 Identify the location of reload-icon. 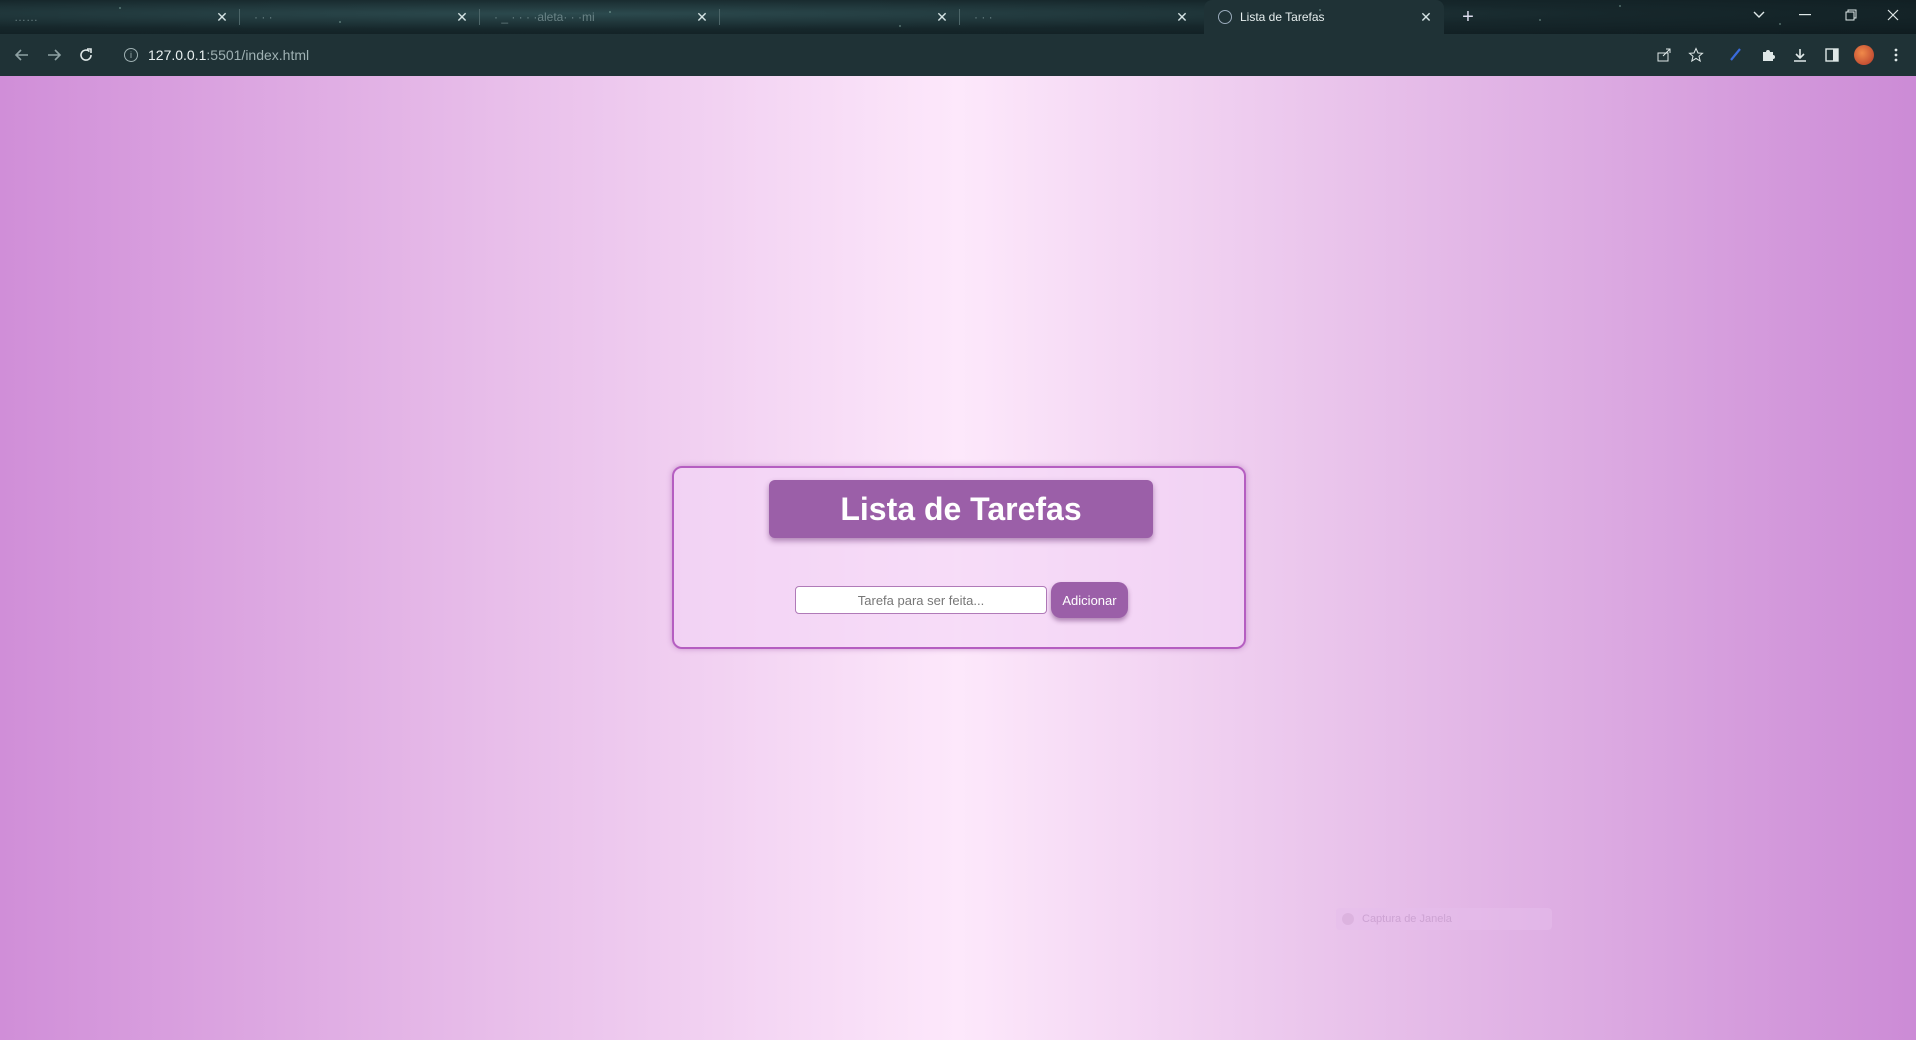
(86, 55).